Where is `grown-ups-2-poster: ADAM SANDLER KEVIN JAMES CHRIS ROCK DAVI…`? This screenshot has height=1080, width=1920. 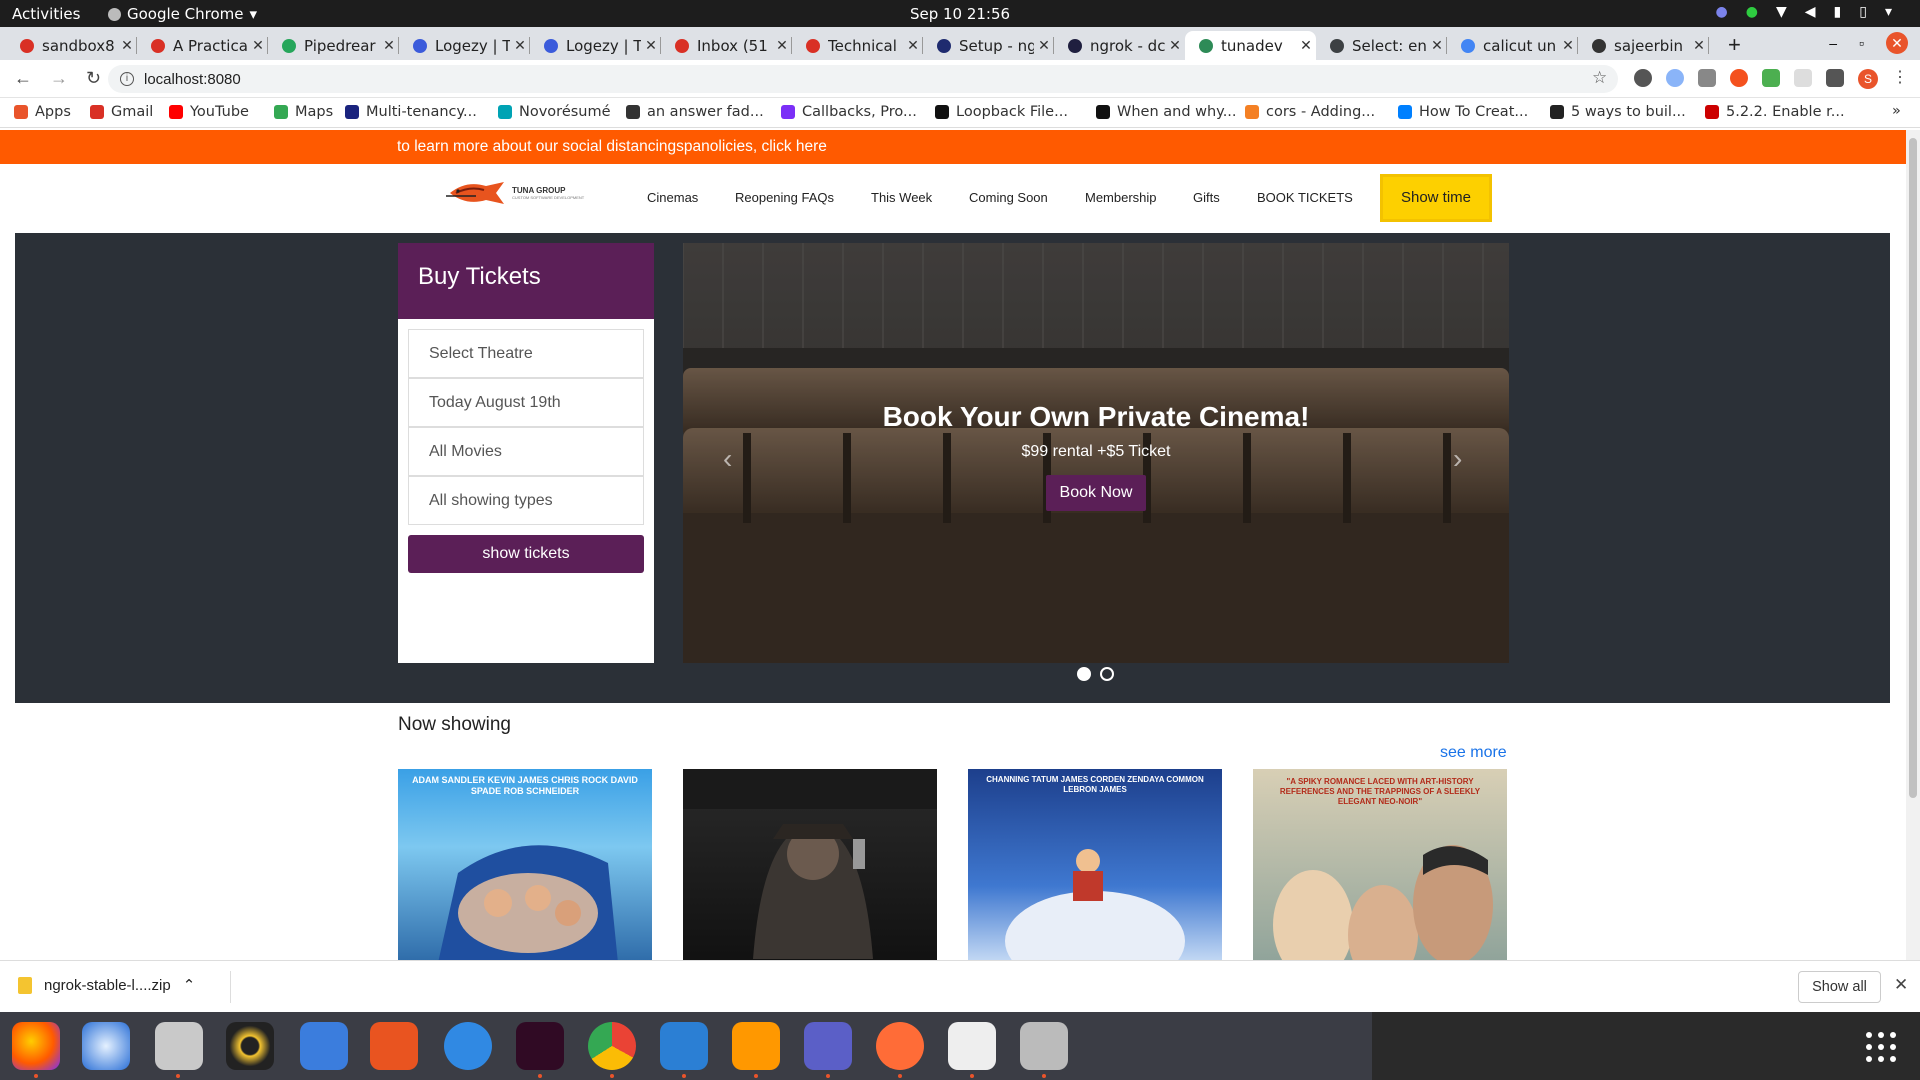
grown-ups-2-poster: ADAM SANDLER KEVIN JAMES CHRIS ROCK DAVI… is located at coordinates (525, 864).